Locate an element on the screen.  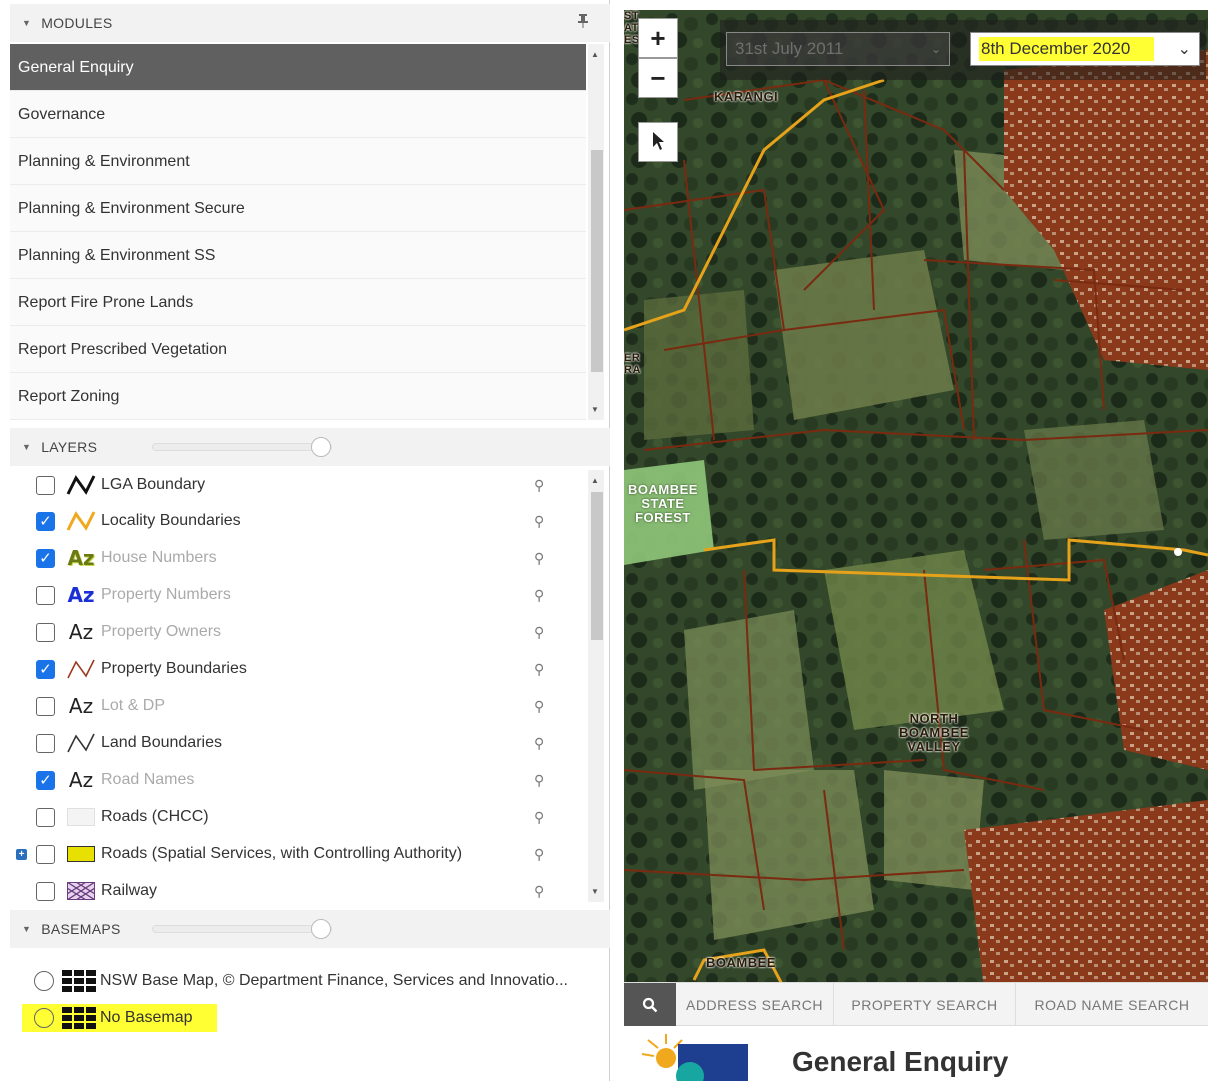
layer-label: Land Boundaries is located at coordinates (161, 742).